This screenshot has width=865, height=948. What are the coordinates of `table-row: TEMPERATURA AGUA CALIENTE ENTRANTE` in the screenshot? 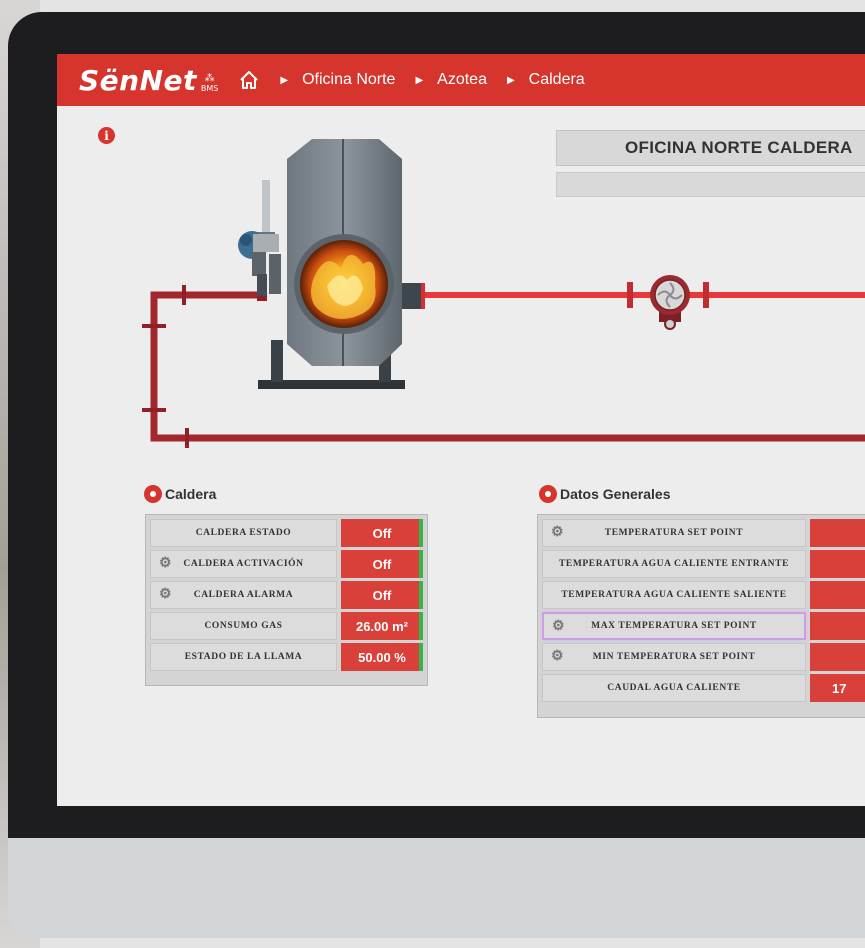 It's located at (703, 564).